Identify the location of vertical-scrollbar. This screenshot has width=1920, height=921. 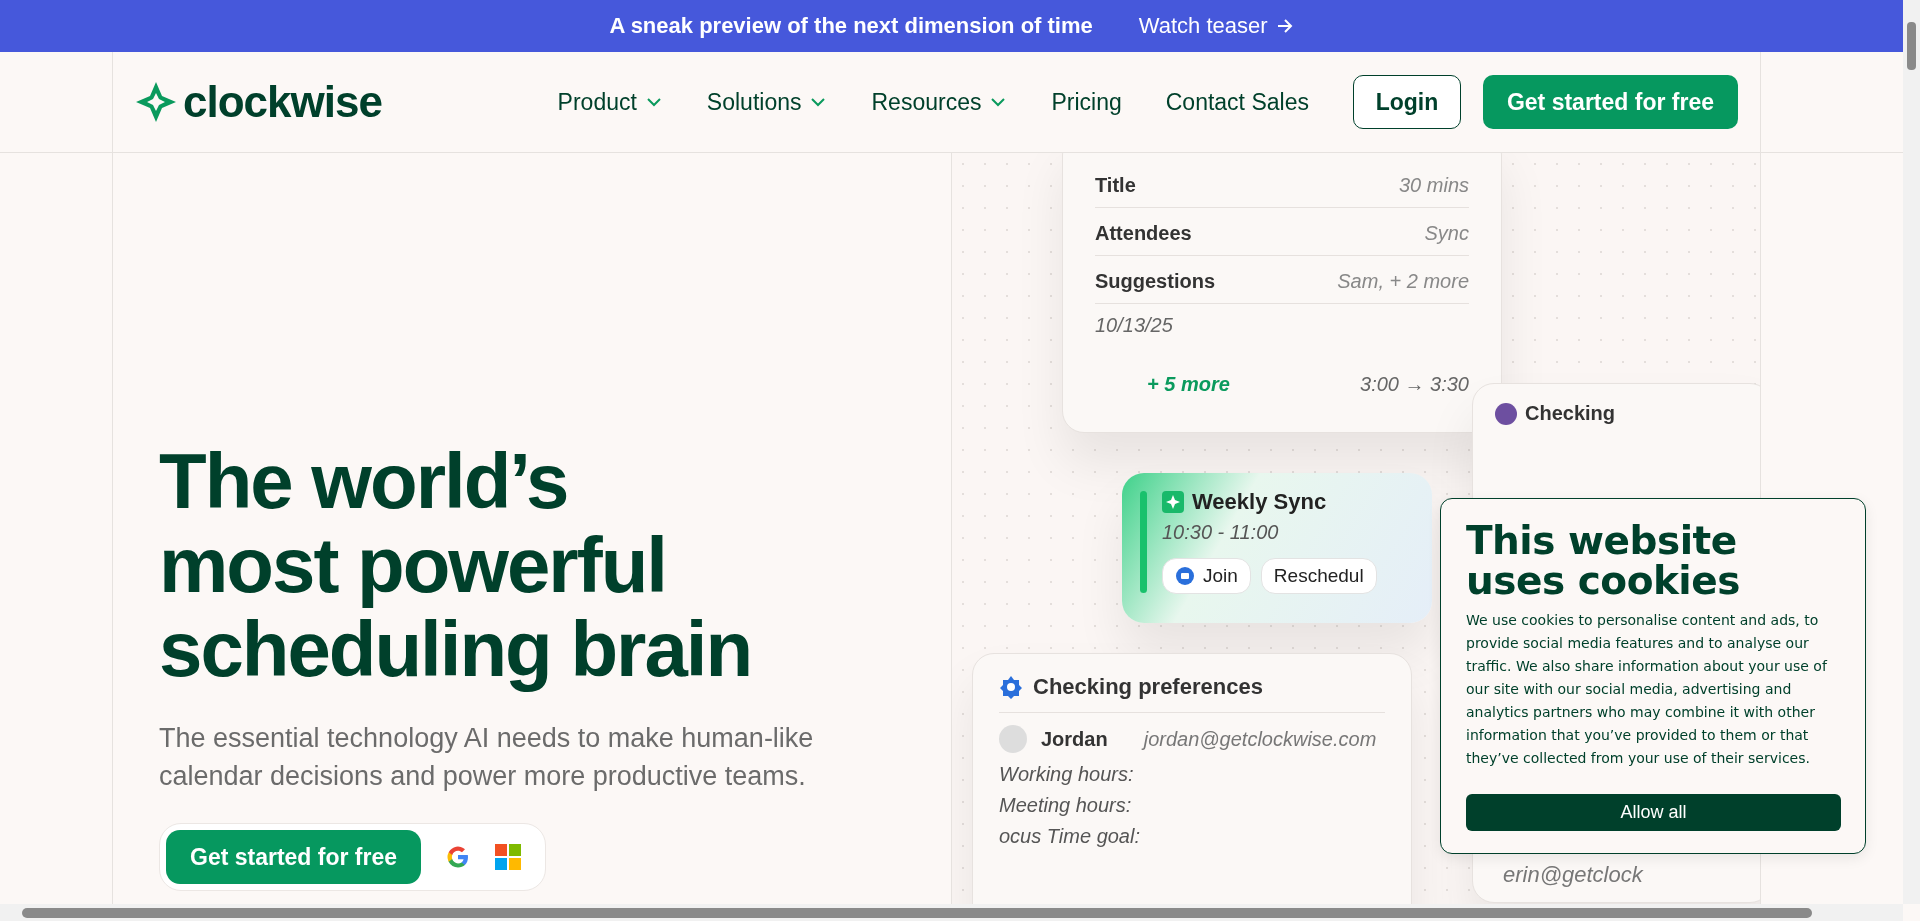
(1911, 452).